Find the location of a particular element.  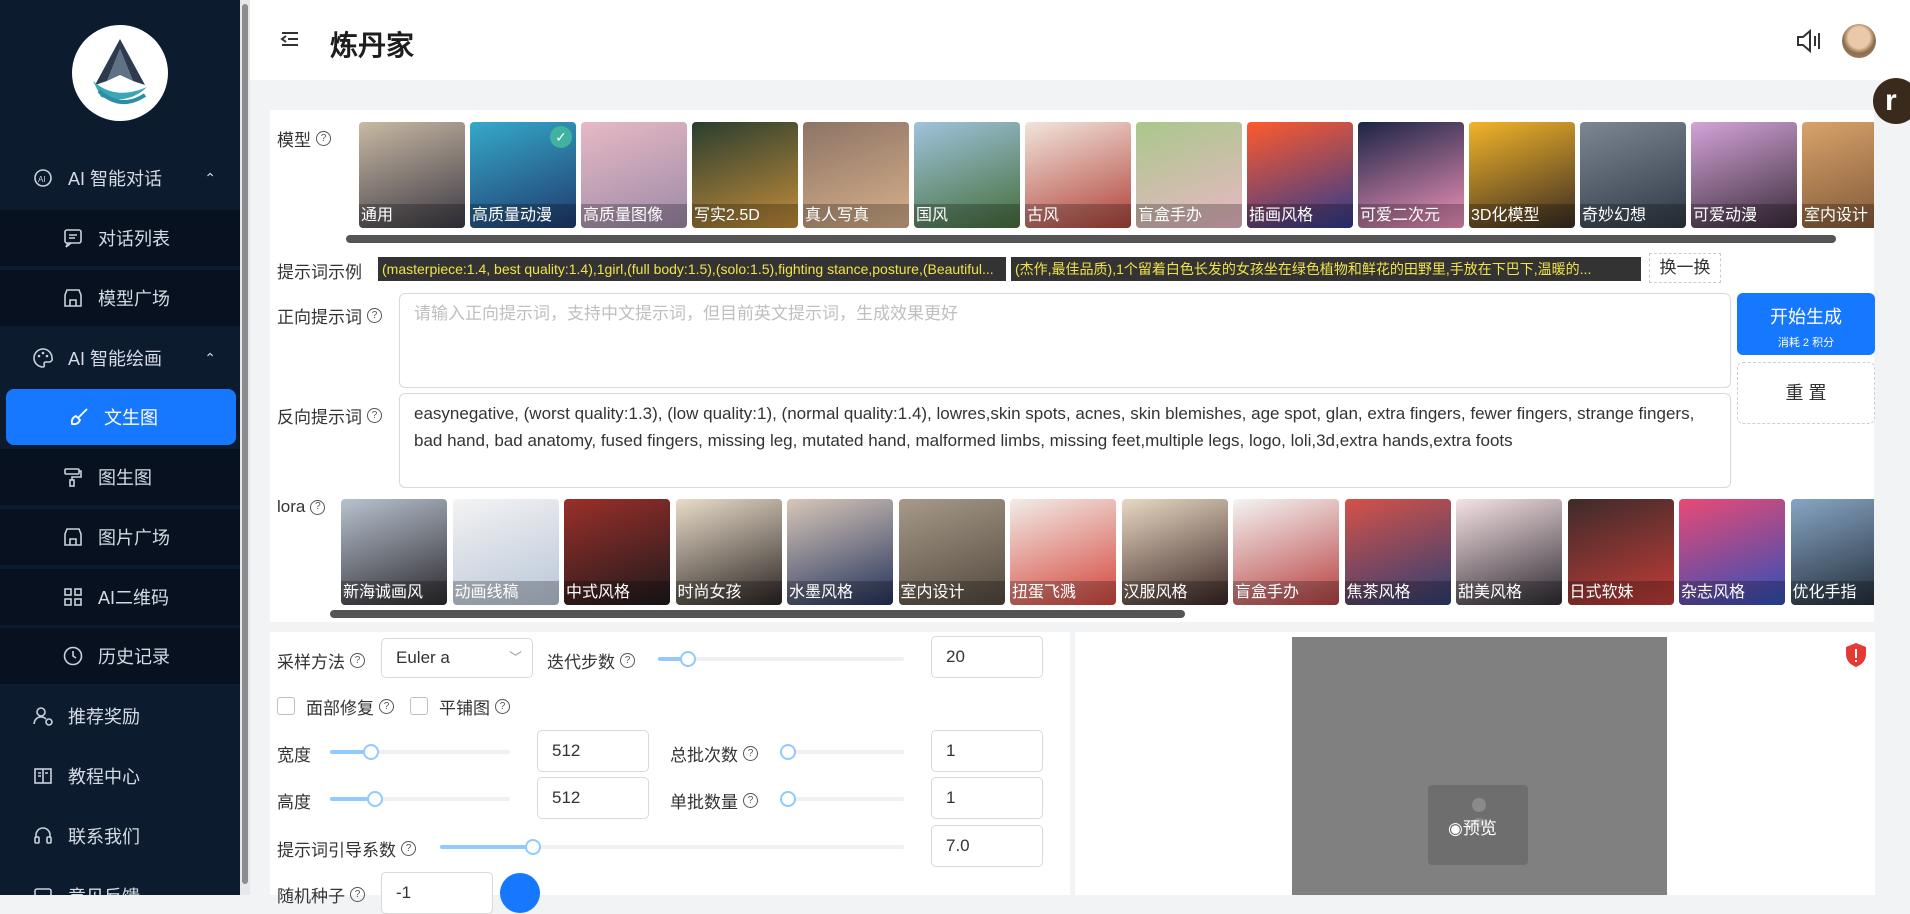

positive-prompt-label: 正向提示词? is located at coordinates (329, 315).